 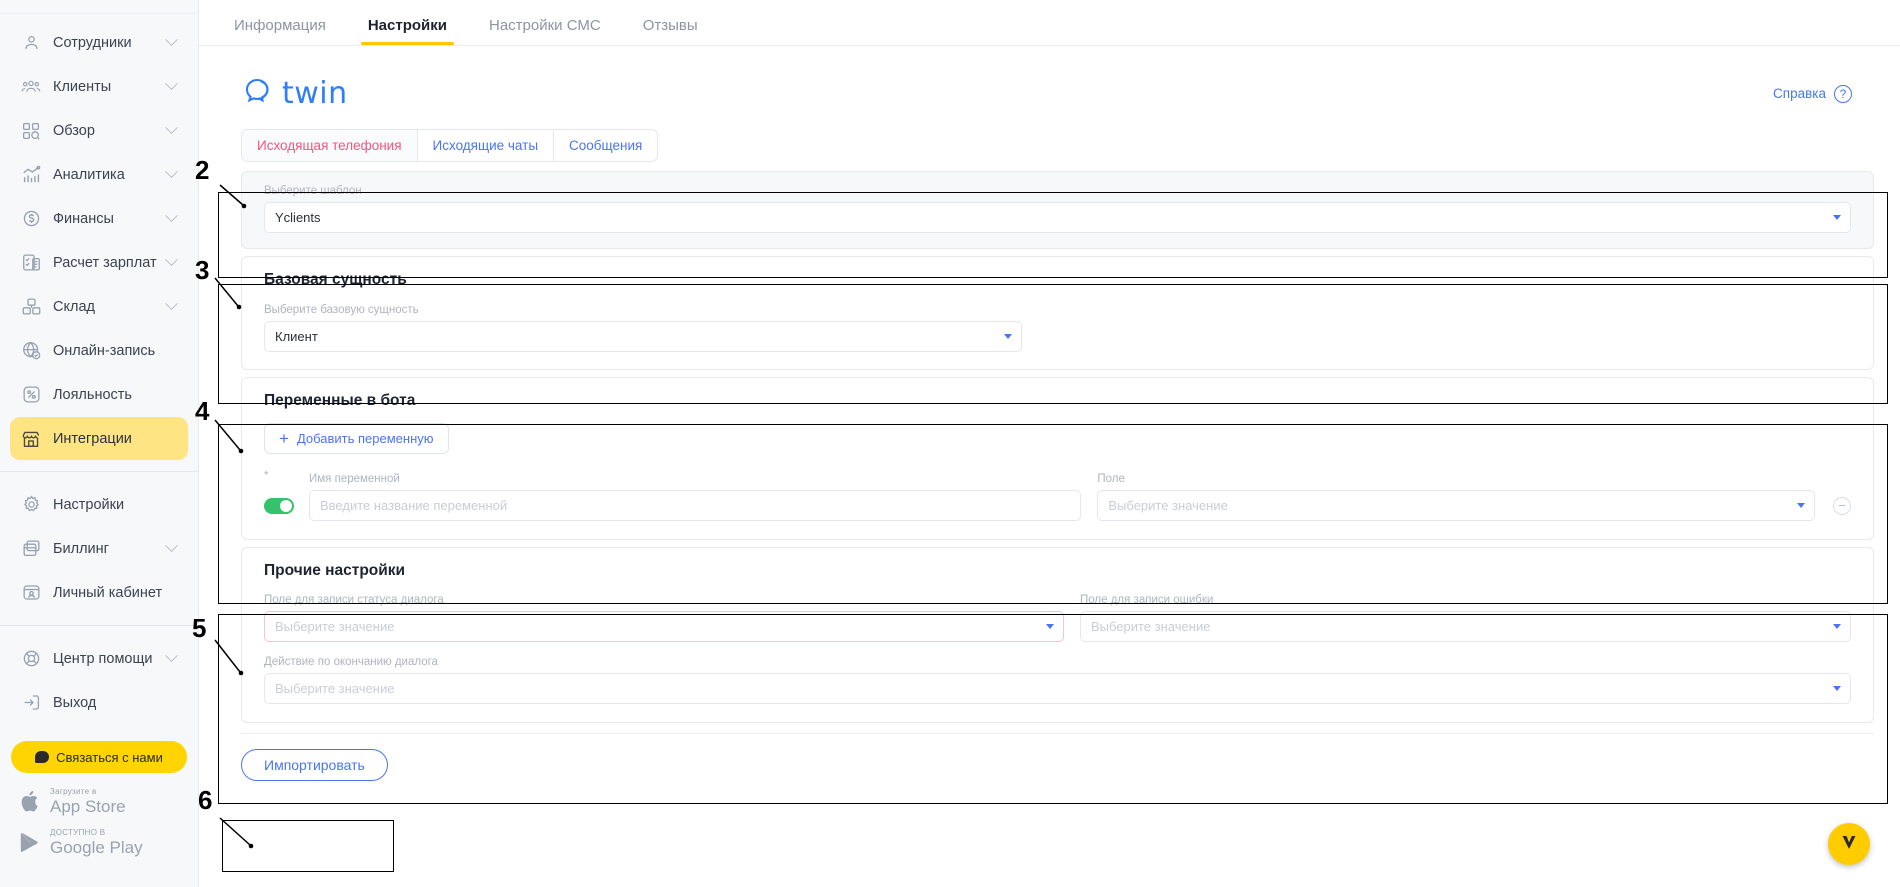 What do you see at coordinates (30, 843) in the screenshot?
I see `google-play-icon` at bounding box center [30, 843].